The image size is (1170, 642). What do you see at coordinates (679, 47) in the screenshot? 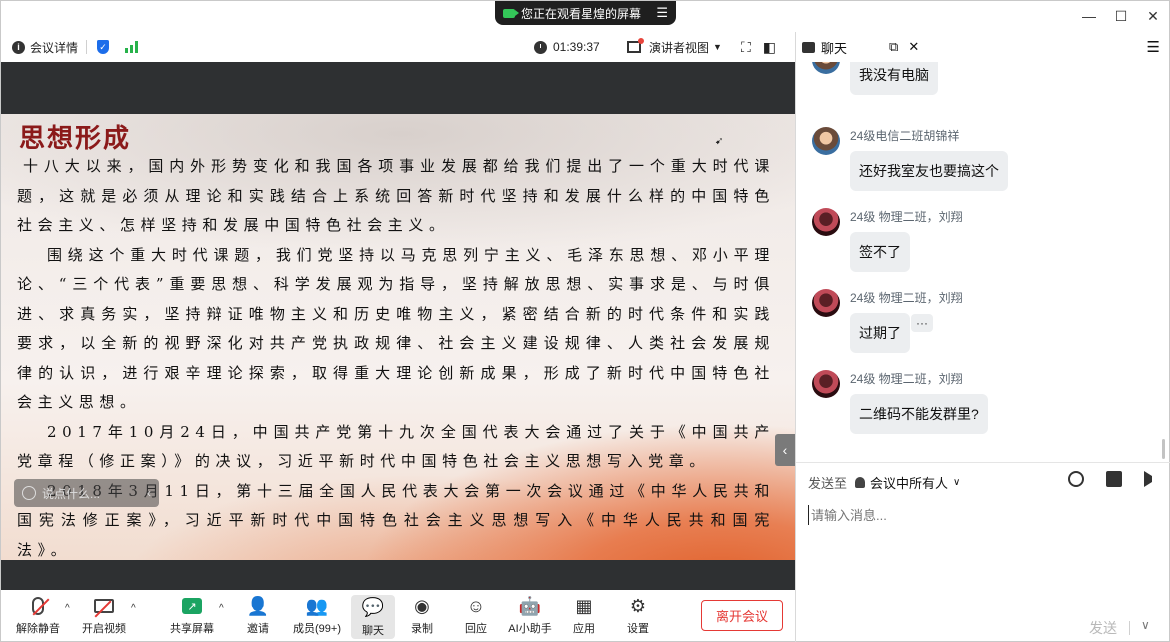
I see `view-mode-label: 演讲者视图` at bounding box center [679, 47].